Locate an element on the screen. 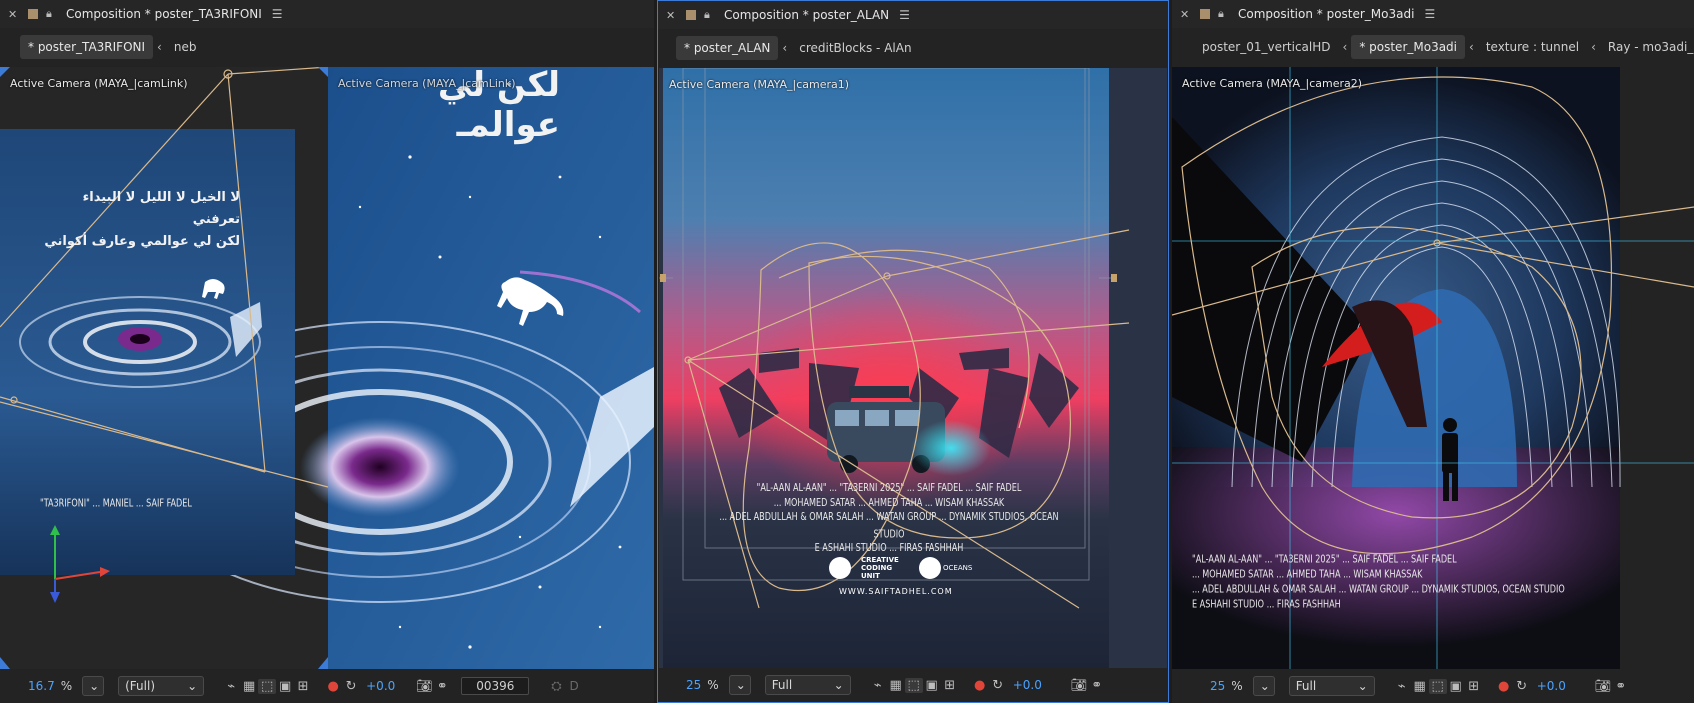 The height and width of the screenshot is (703, 1694). tab-neb: neb is located at coordinates (185, 47).